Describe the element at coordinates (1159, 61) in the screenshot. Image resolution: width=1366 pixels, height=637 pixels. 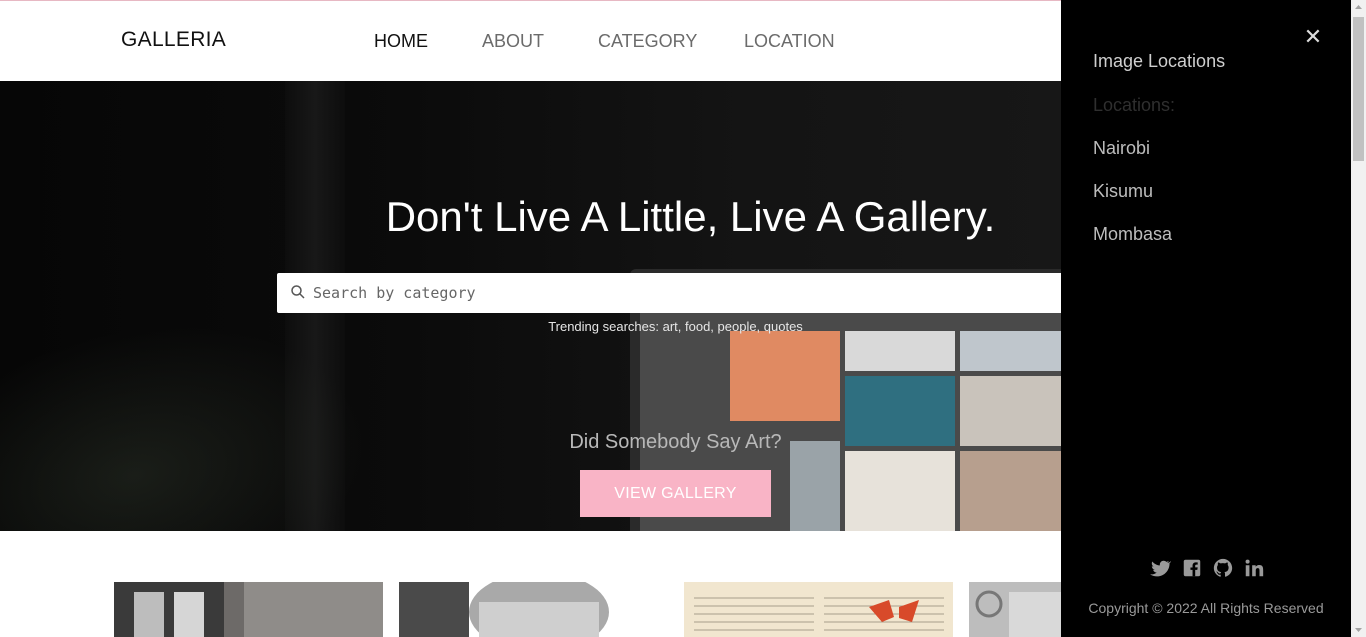
I see `sidebar-title: Image Locations` at that location.